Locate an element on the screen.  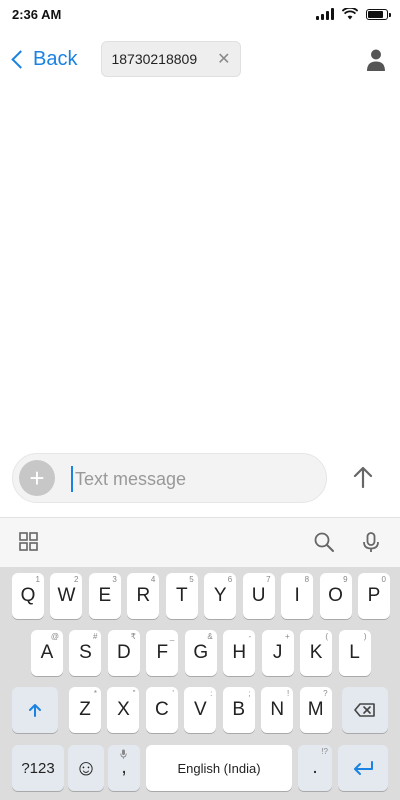
contact-icon is located at coordinates (376, 60).